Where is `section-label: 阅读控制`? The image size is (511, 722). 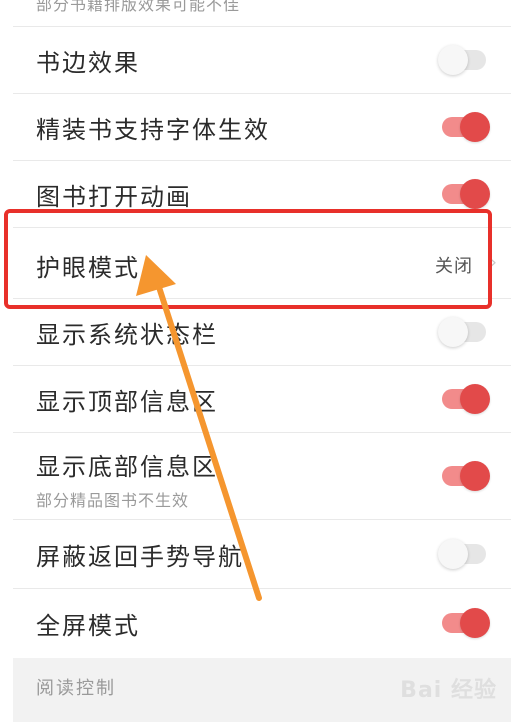 section-label: 阅读控制 is located at coordinates (76, 688).